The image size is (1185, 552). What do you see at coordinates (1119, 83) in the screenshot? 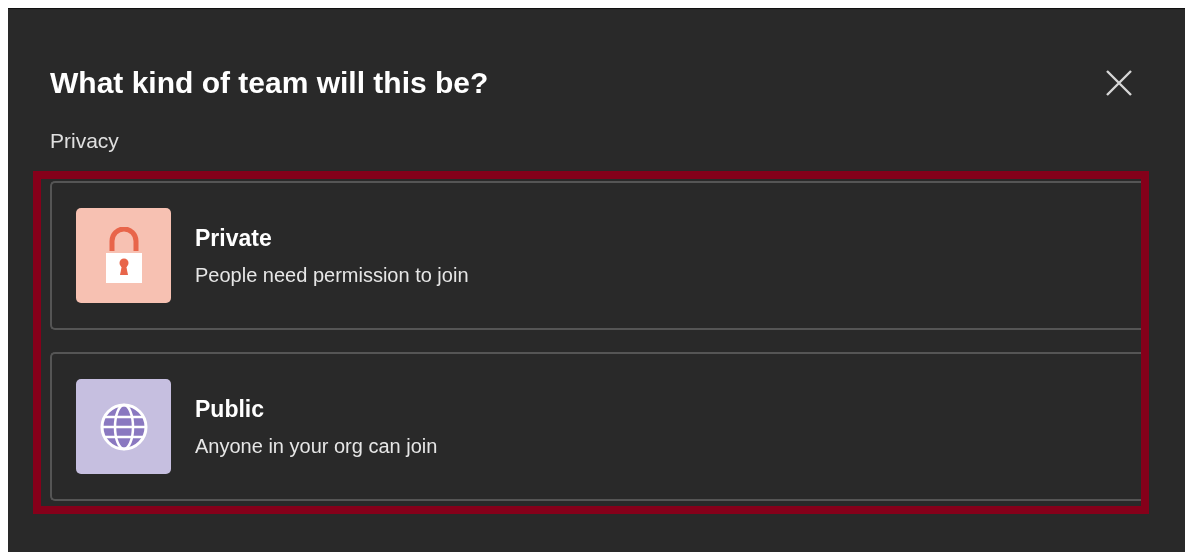
I see `close-icon` at bounding box center [1119, 83].